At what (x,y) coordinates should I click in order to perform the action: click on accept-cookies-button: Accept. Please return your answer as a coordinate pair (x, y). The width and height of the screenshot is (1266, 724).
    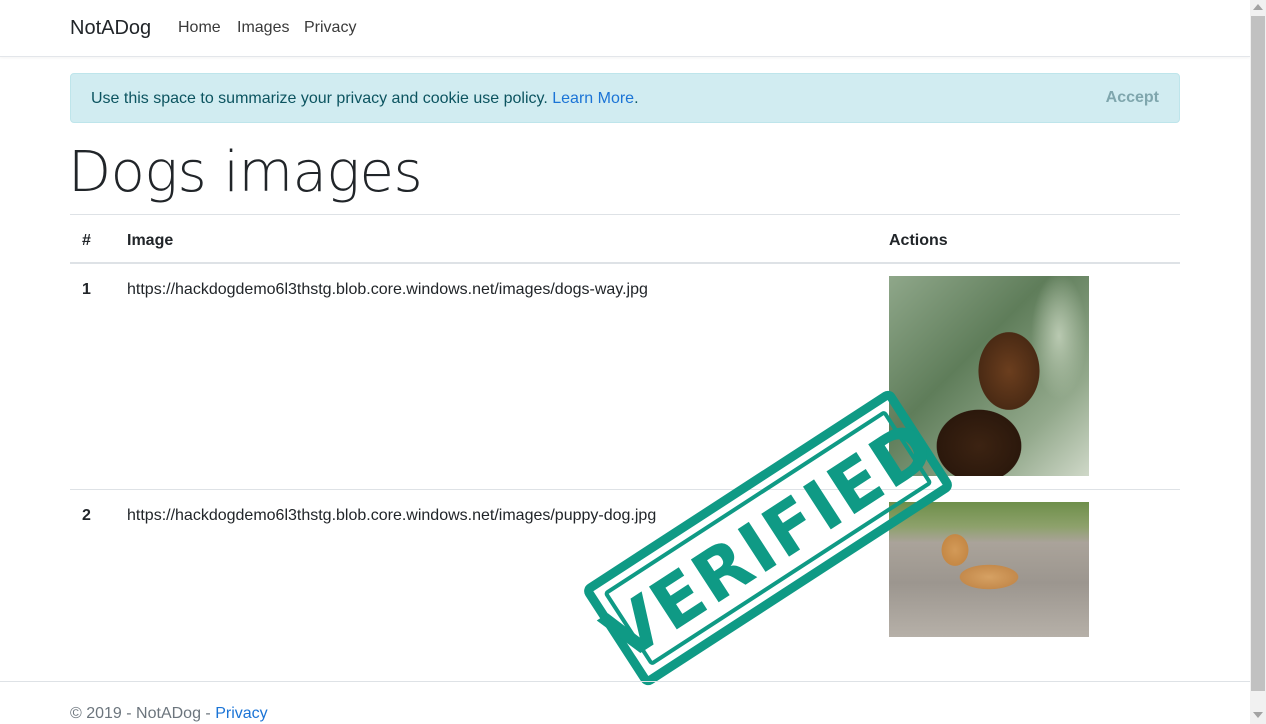
    Looking at the image, I should click on (1132, 98).